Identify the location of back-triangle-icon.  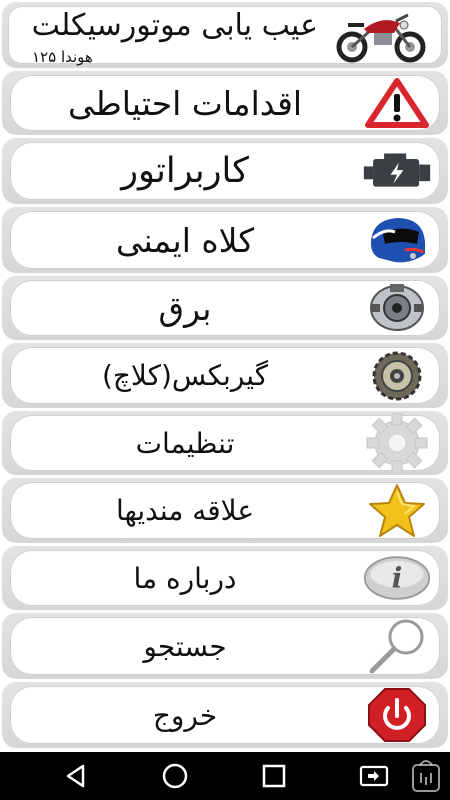
(75, 776).